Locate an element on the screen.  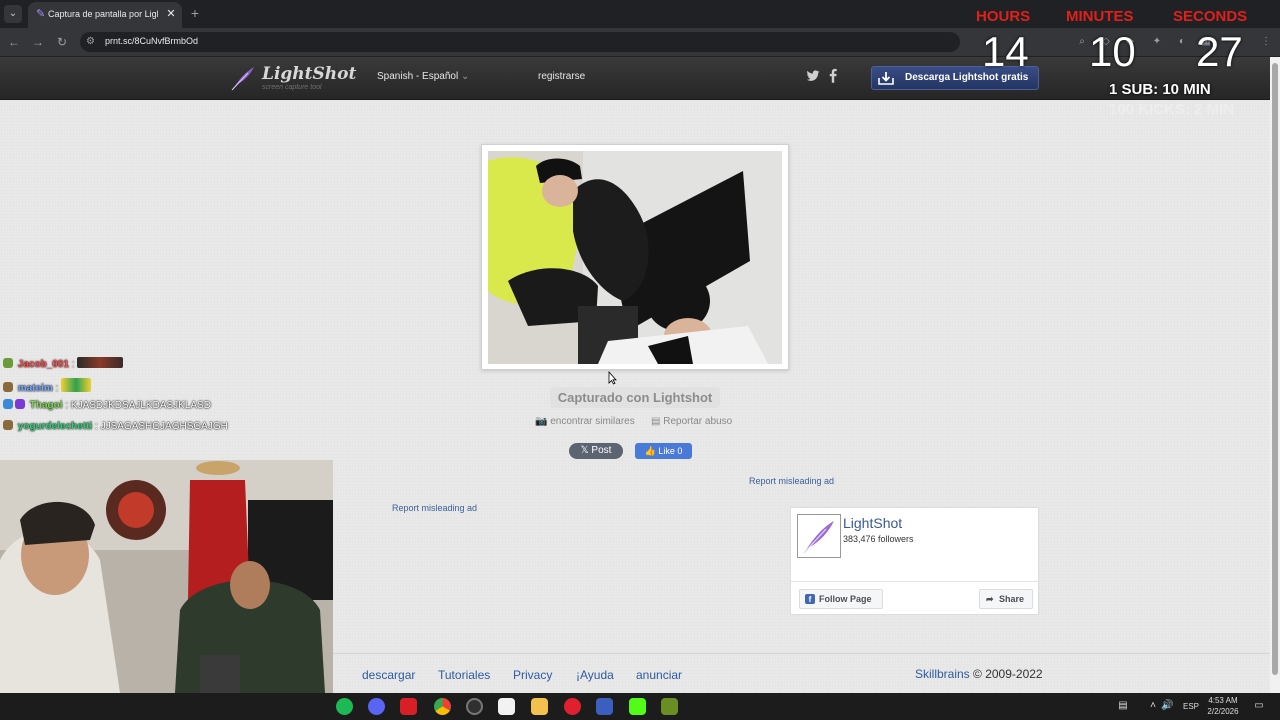
obs-icon is located at coordinates (474, 706).